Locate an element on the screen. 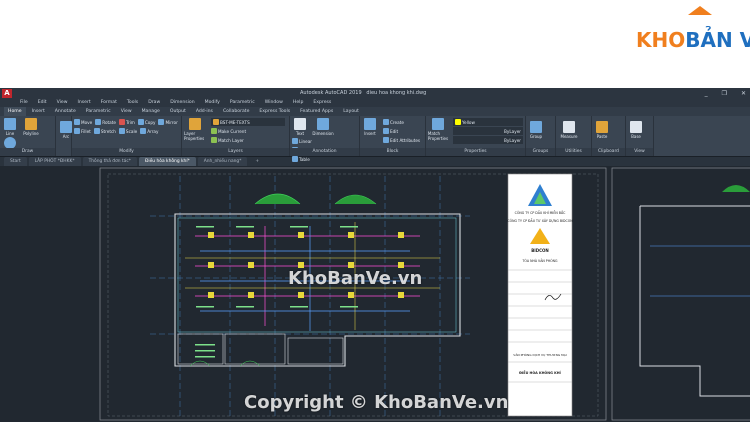 The height and width of the screenshot is (422, 750). scale-tool: Scale is located at coordinates (127, 131).